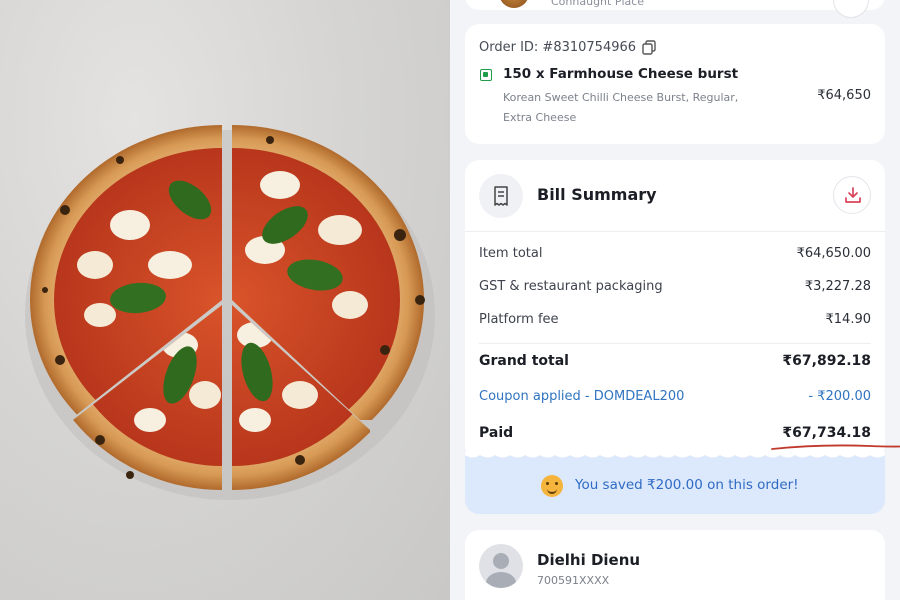 Image resolution: width=900 pixels, height=600 pixels. Describe the element at coordinates (496, 433) in the screenshot. I see `paid-label: Paid` at that location.